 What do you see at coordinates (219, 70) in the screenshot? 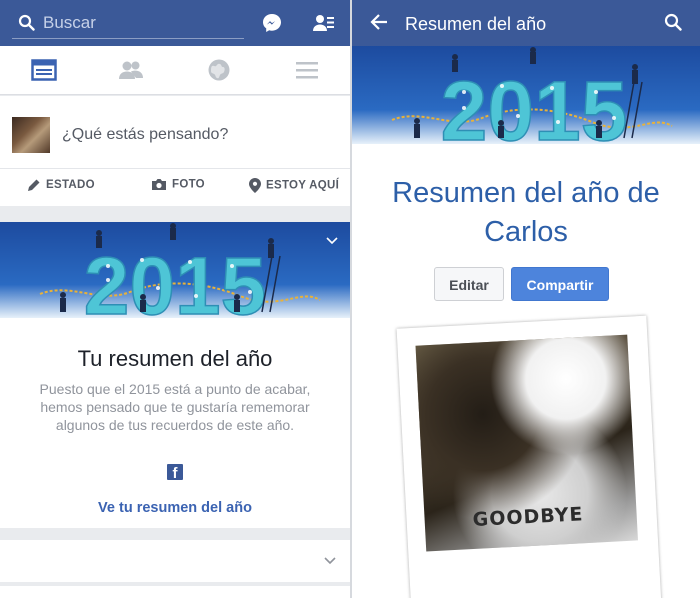
I see `tab-notifications` at bounding box center [219, 70].